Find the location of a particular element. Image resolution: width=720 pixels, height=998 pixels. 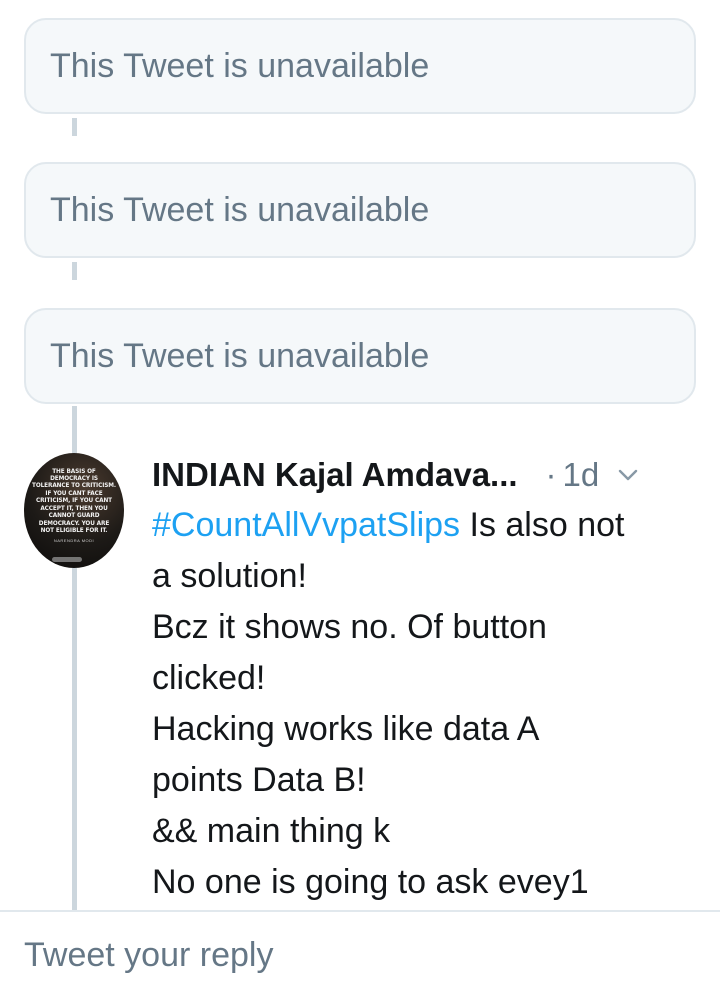

tweet-body-line: && main thing k is located at coordinates (271, 831).